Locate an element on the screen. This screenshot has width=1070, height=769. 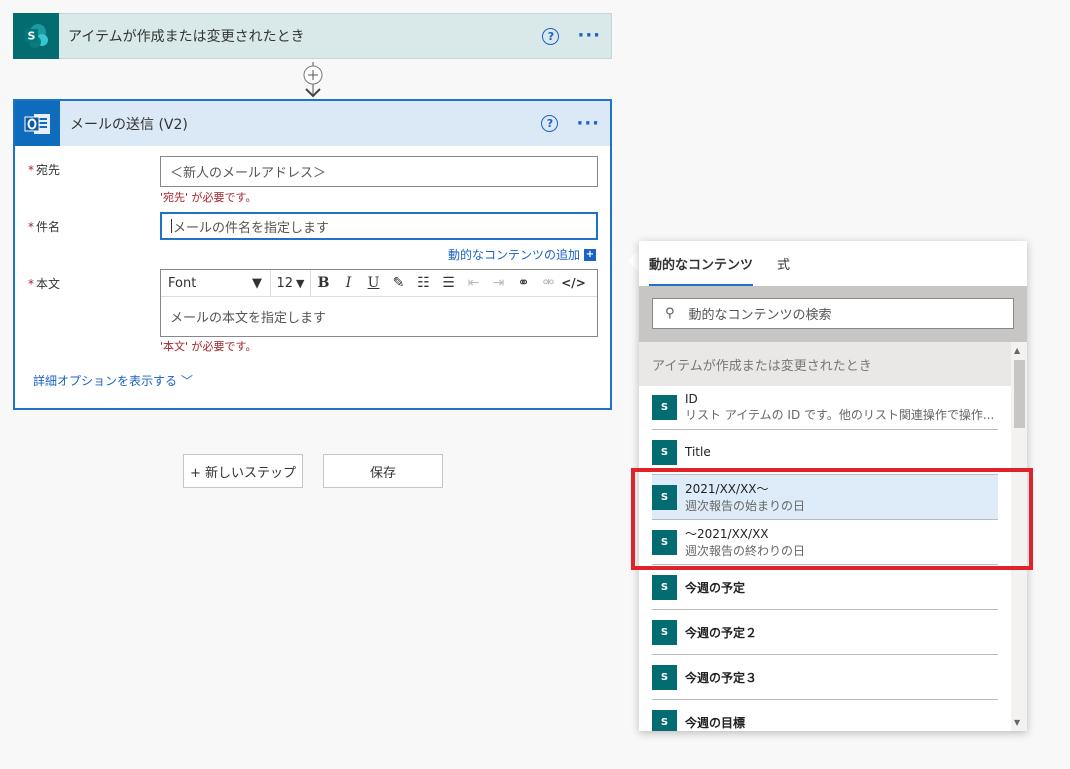
body-input: メールの本文を指定します is located at coordinates (379, 316).